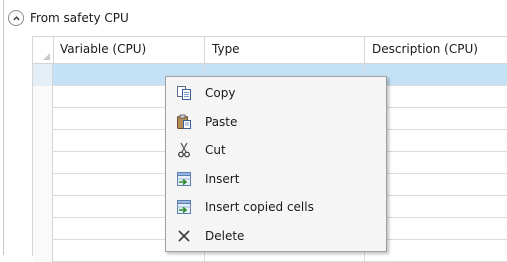 Image resolution: width=507 pixels, height=262 pixels. What do you see at coordinates (215, 150) in the screenshot?
I see `menu-item-label: Cut` at bounding box center [215, 150].